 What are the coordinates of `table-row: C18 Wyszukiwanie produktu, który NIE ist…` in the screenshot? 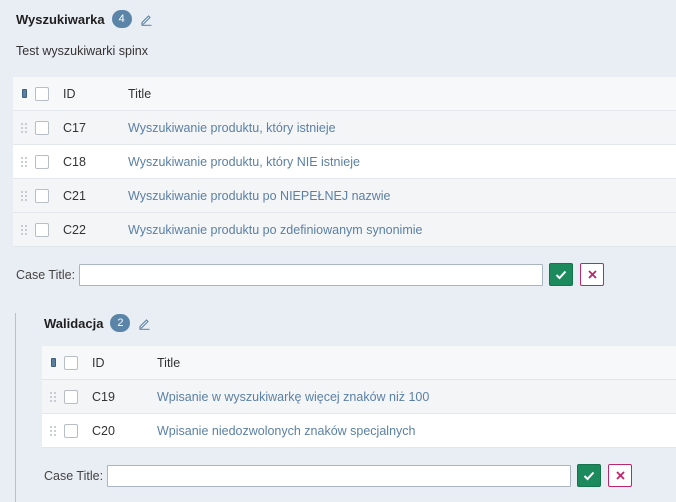 It's located at (344, 162).